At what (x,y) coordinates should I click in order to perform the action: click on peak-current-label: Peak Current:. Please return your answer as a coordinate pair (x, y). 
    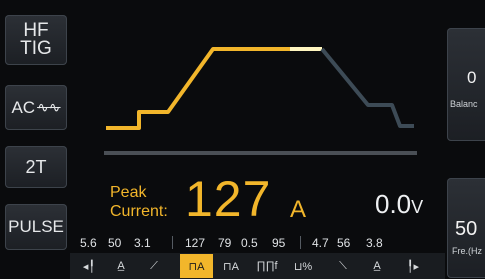
    Looking at the image, I should click on (139, 202).